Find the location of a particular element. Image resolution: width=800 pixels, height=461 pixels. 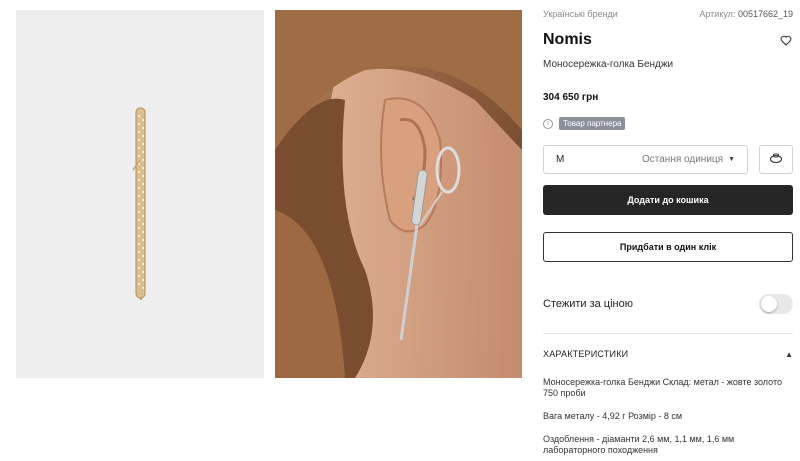

partner-badge: Товар партнера is located at coordinates (592, 123).